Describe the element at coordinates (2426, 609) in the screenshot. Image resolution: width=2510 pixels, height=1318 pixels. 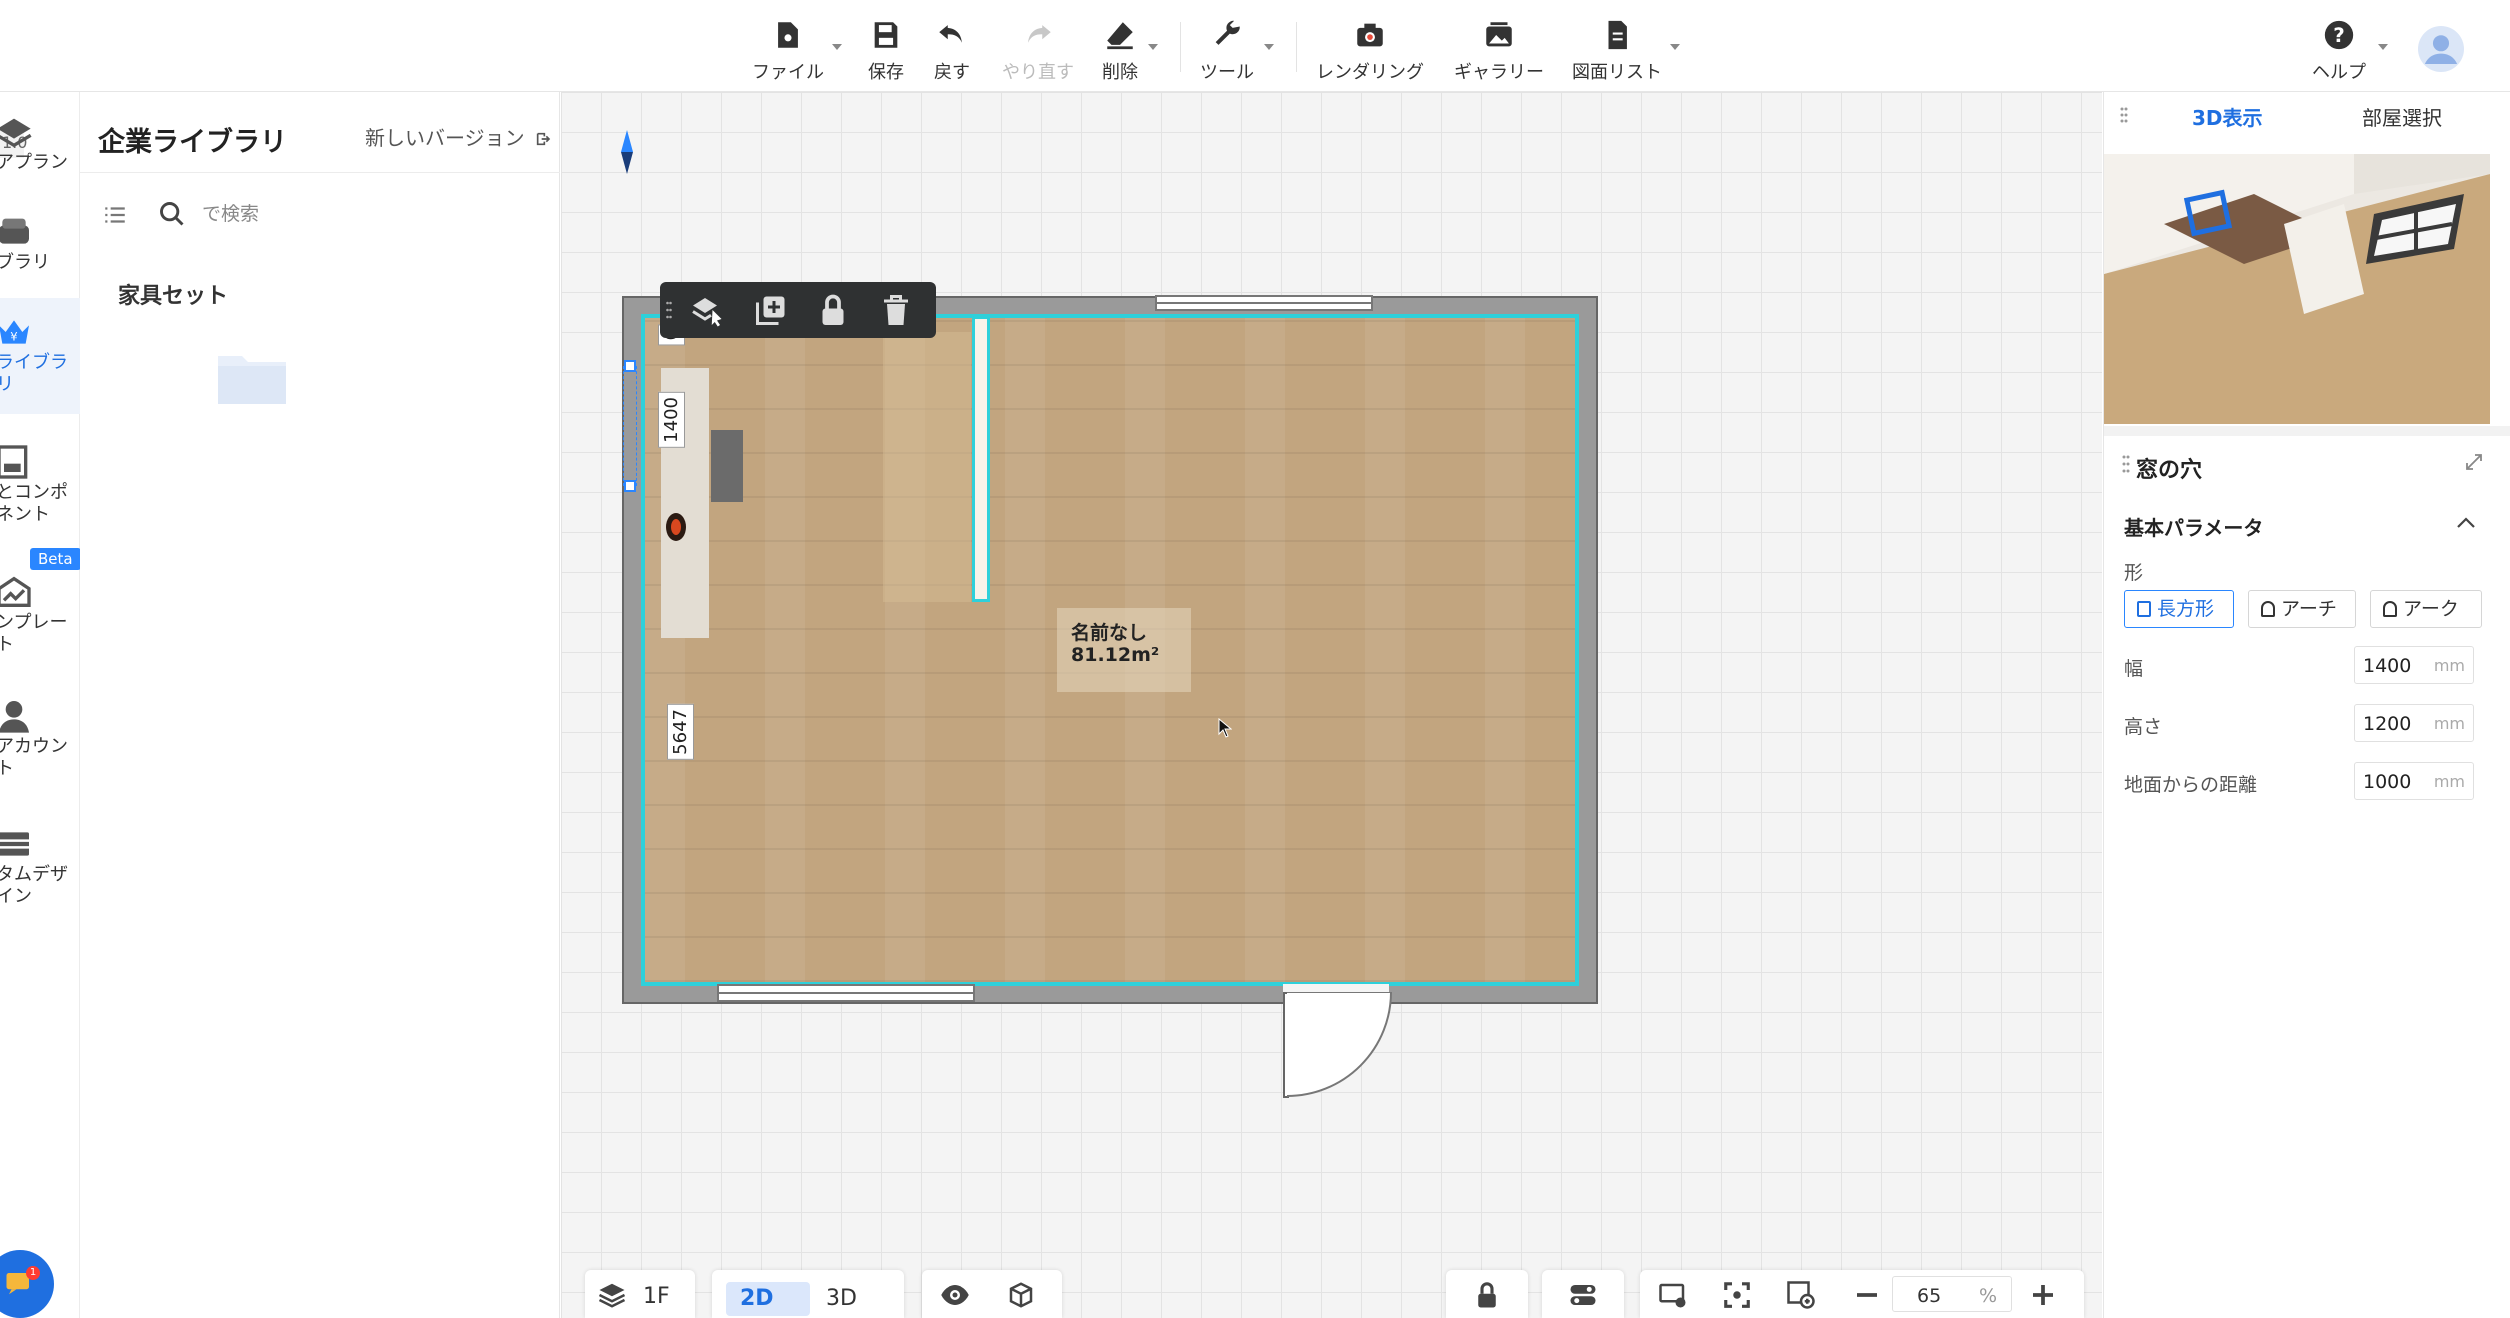
I see `shape-arc-button: アーク` at that location.